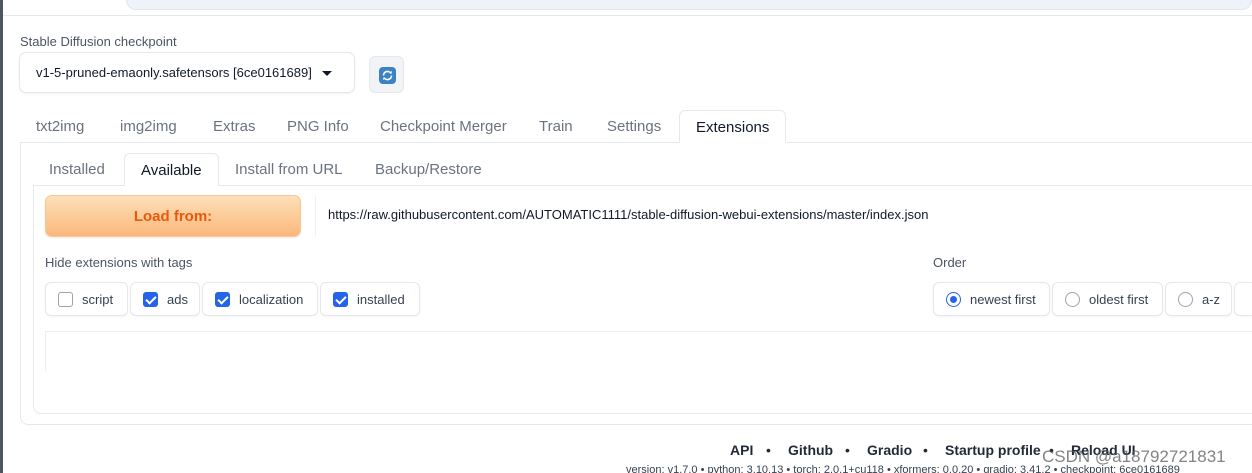  What do you see at coordinates (953, 299) in the screenshot?
I see `radio-selected` at bounding box center [953, 299].